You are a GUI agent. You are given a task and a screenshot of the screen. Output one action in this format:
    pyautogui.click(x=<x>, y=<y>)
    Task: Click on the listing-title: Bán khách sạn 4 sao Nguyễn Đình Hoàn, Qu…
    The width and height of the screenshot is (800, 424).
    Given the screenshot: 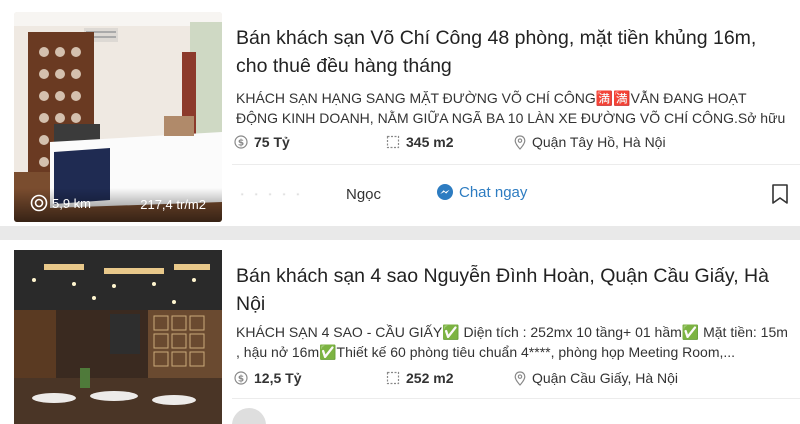 What is the action you would take?
    pyautogui.click(x=511, y=290)
    